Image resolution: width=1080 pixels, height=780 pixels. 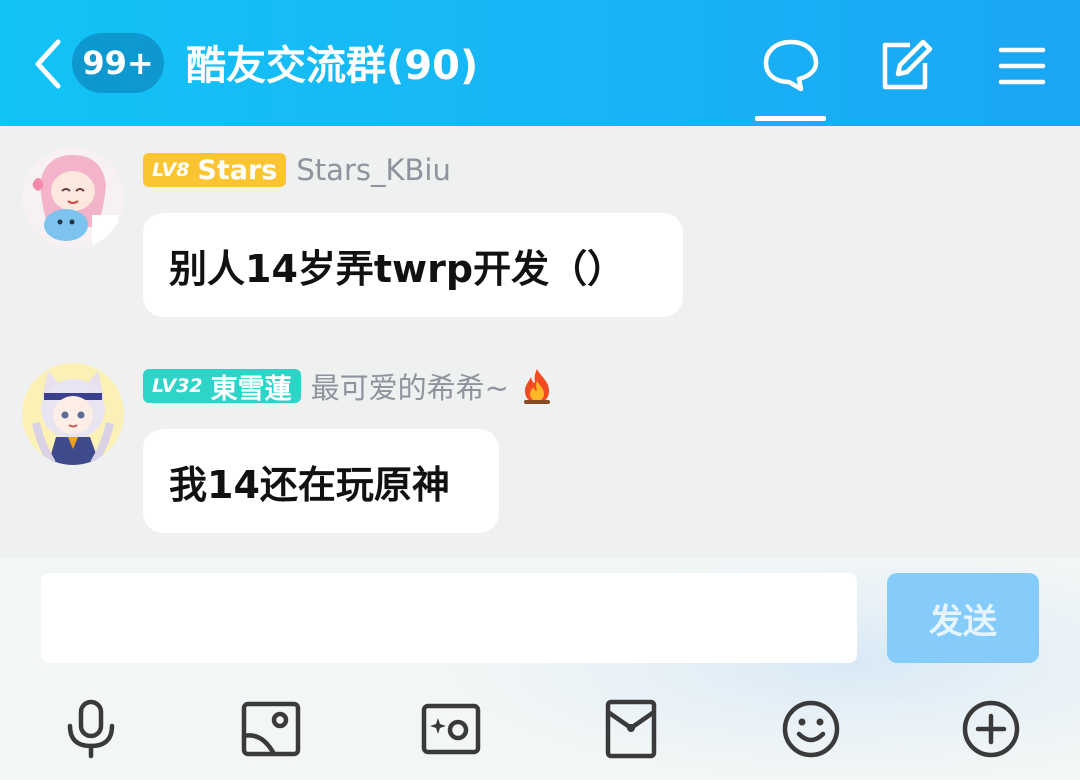 What do you see at coordinates (171, 170) in the screenshot?
I see `level-text: LV8` at bounding box center [171, 170].